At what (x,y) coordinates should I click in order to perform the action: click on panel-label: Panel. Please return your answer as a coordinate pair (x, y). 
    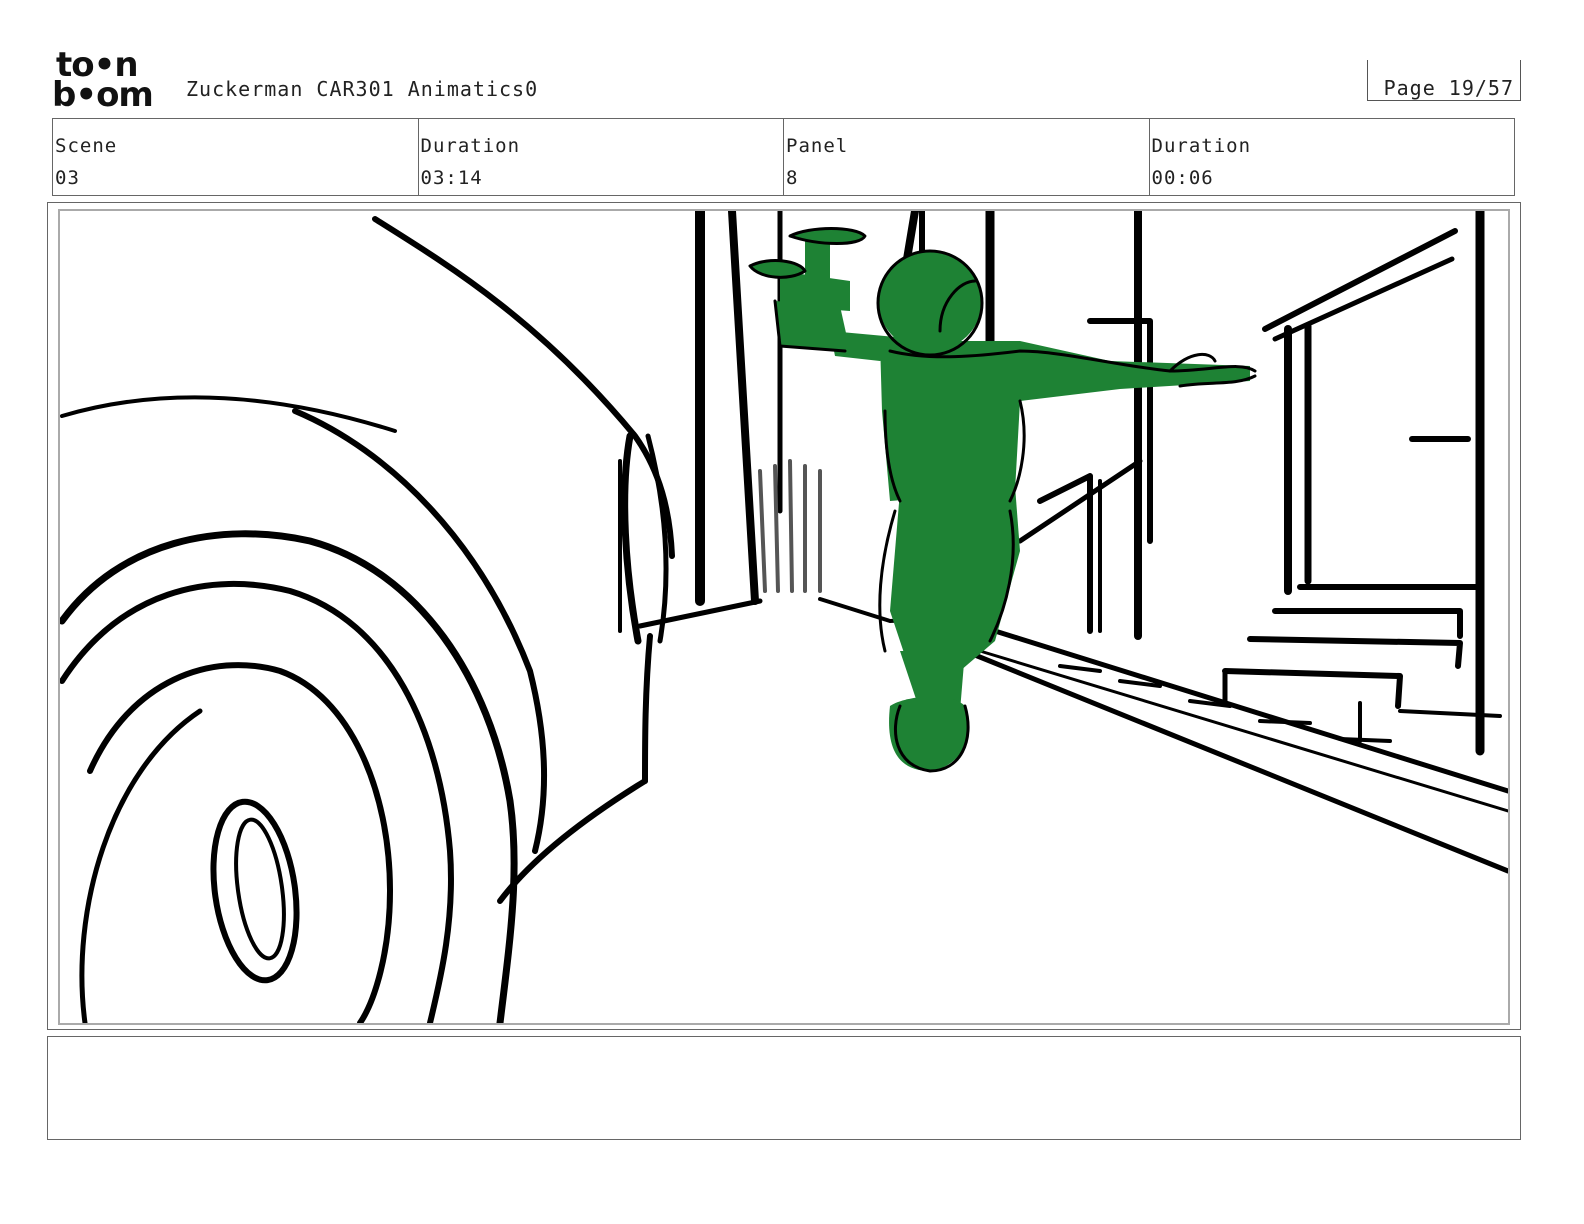
    Looking at the image, I should click on (817, 146).